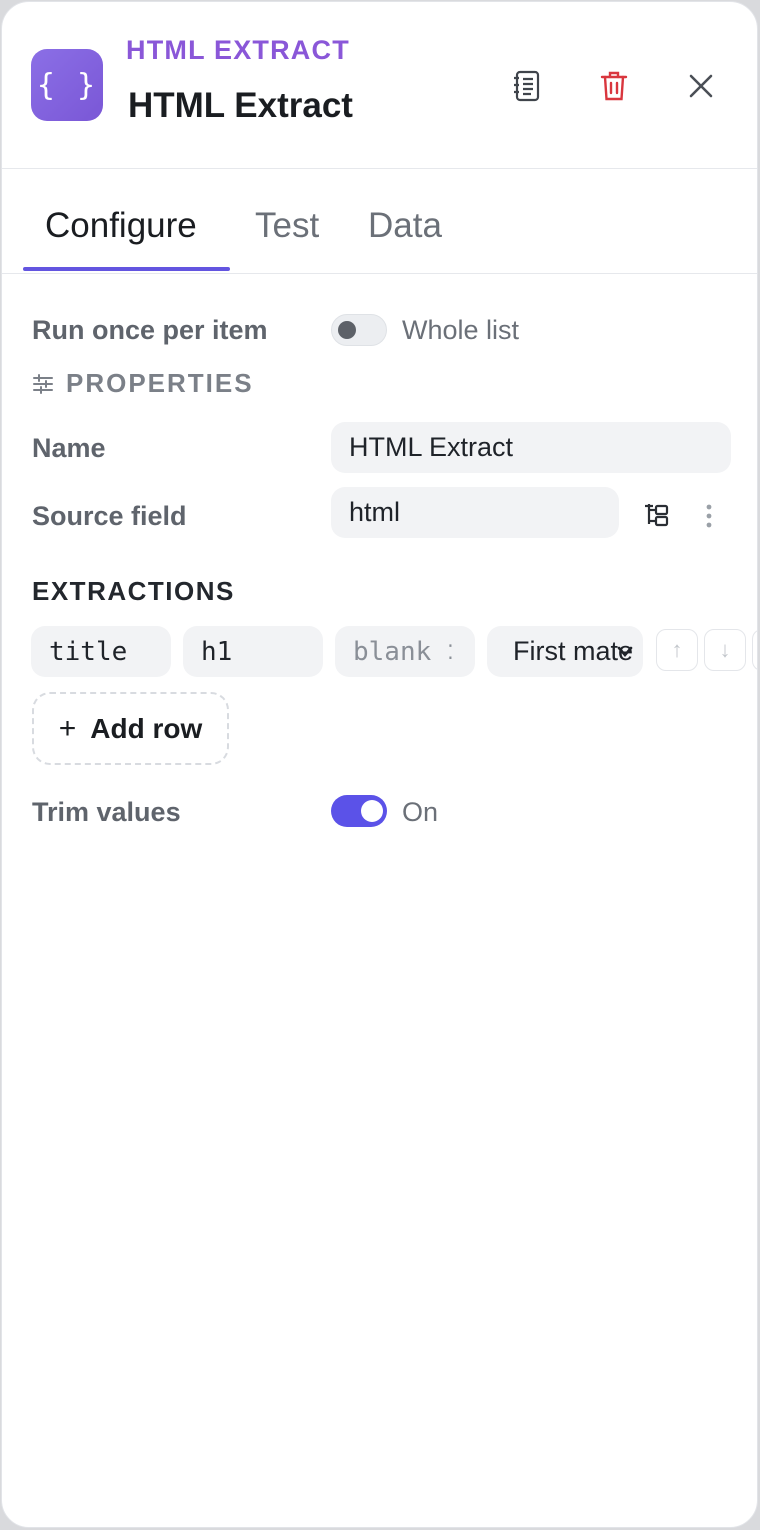 The width and height of the screenshot is (760, 1530). What do you see at coordinates (69, 448) in the screenshot?
I see `name-label: Name` at bounding box center [69, 448].